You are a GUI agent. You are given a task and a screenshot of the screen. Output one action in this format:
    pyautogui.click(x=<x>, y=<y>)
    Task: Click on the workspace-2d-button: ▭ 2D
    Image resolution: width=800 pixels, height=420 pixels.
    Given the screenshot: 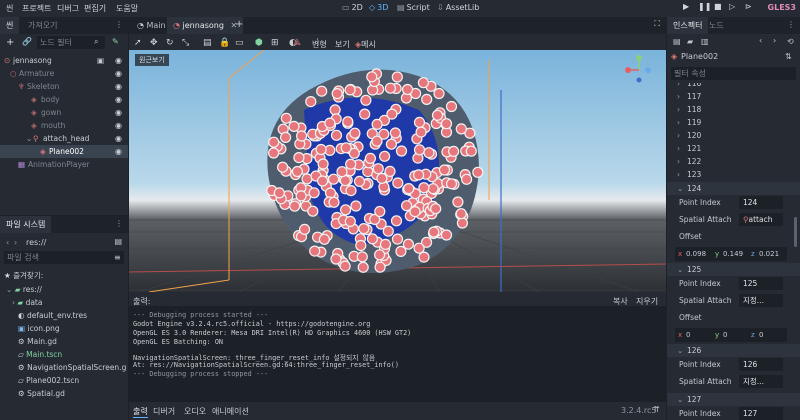 What is the action you would take?
    pyautogui.click(x=352, y=7)
    